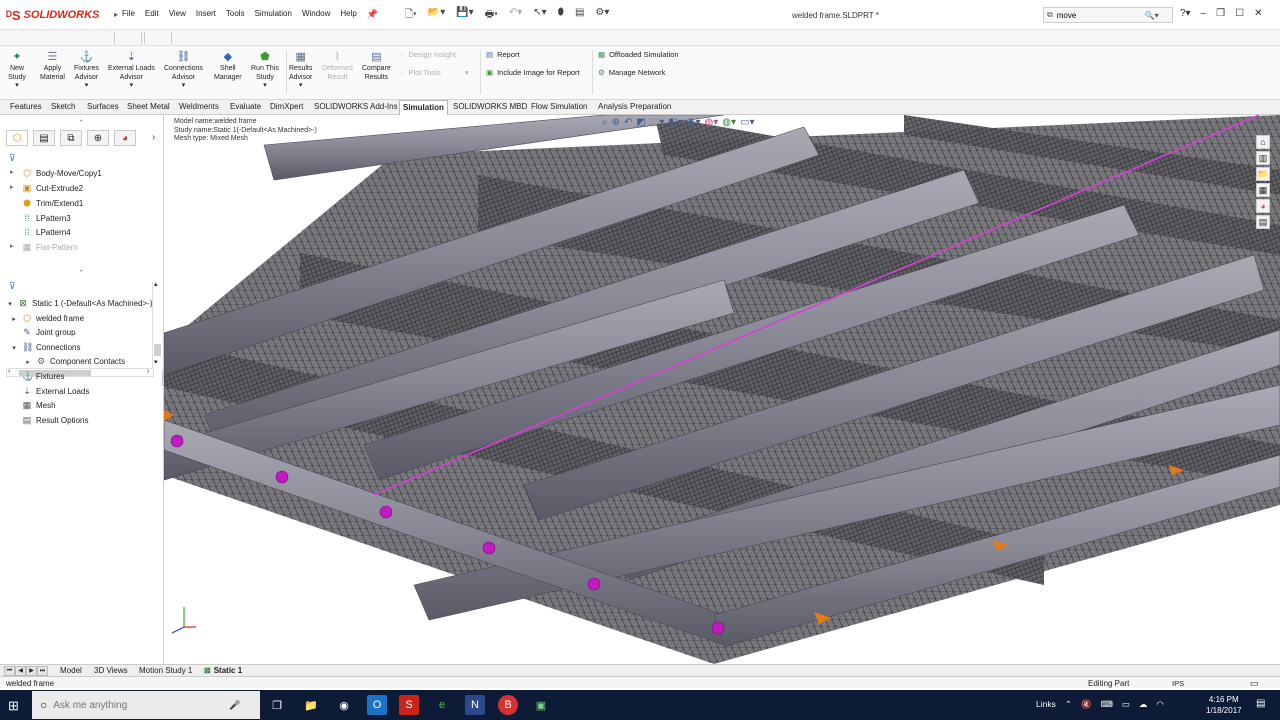 The image size is (1280, 720). Describe the element at coordinates (52, 66) in the screenshot. I see `apply-material-button: ☰ Apply Material` at that location.